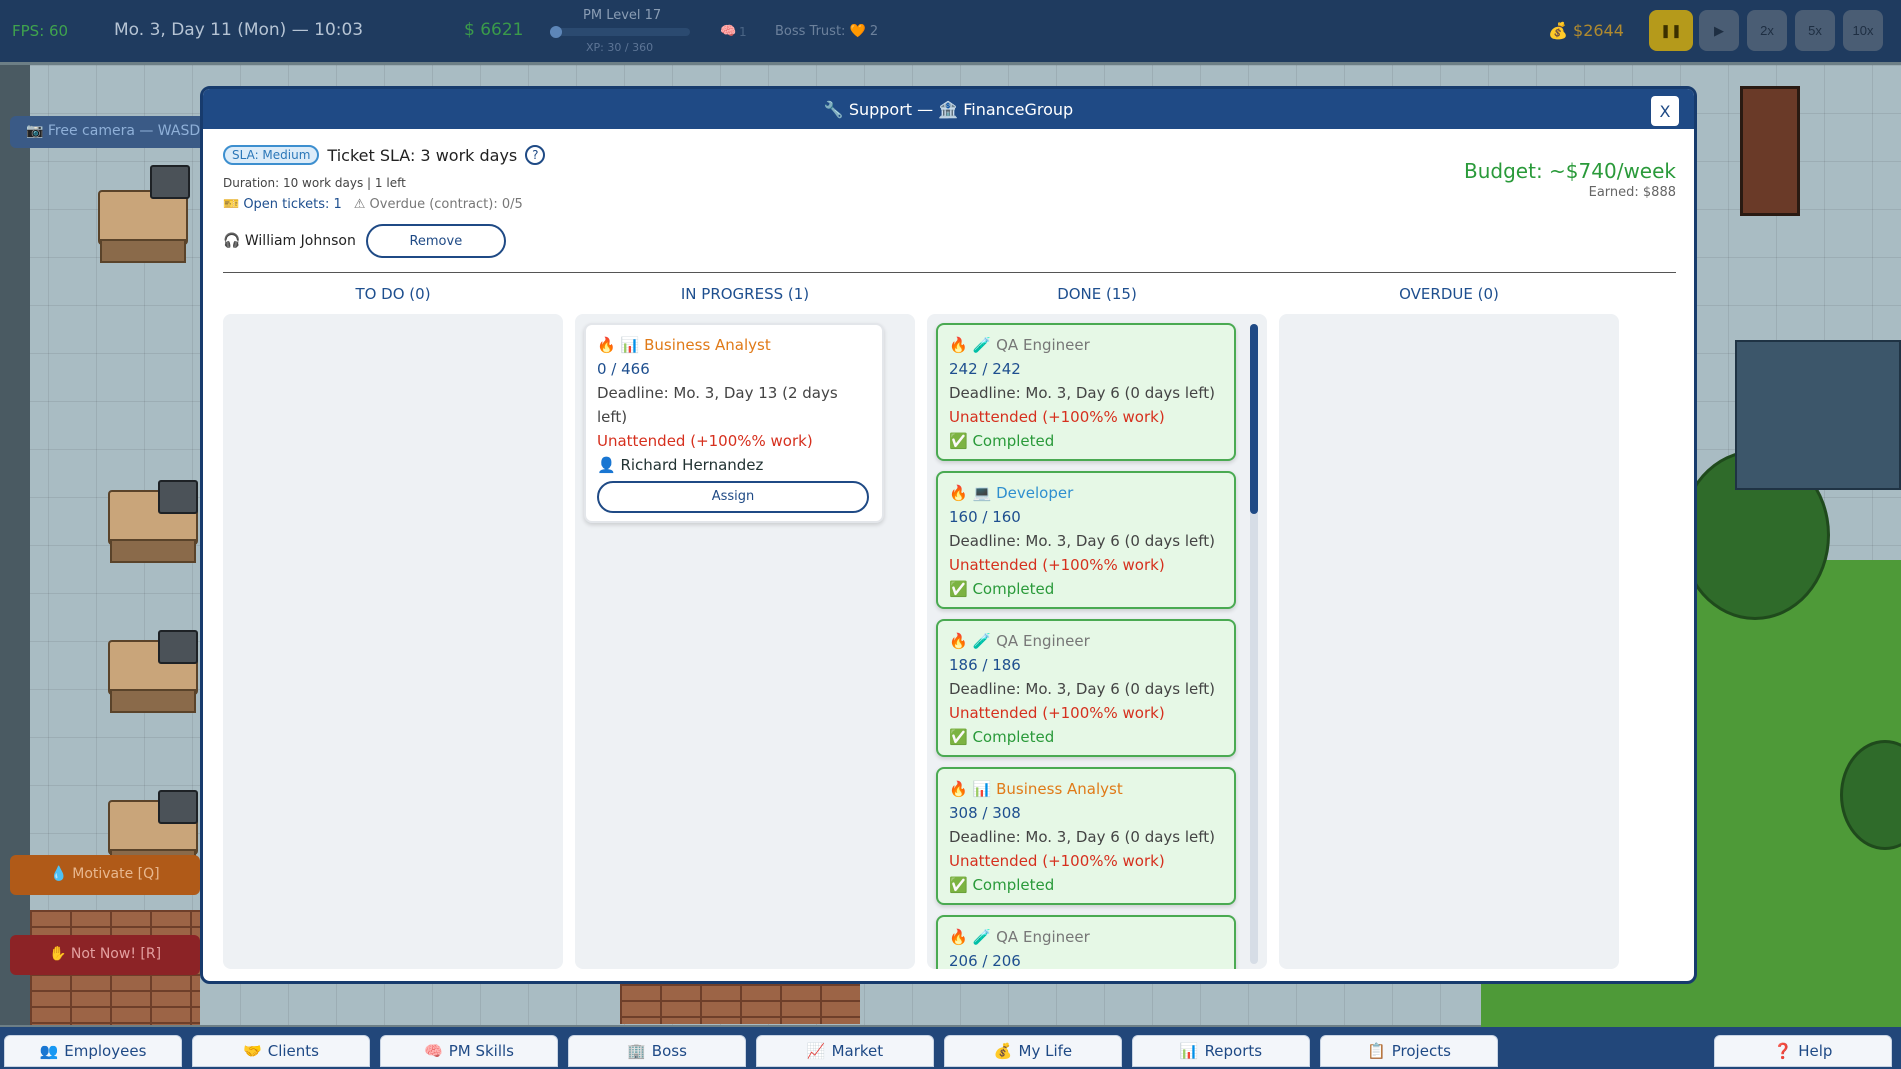  I want to click on nav-pm-skills: 🧠 PM Skills, so click(469, 1051).